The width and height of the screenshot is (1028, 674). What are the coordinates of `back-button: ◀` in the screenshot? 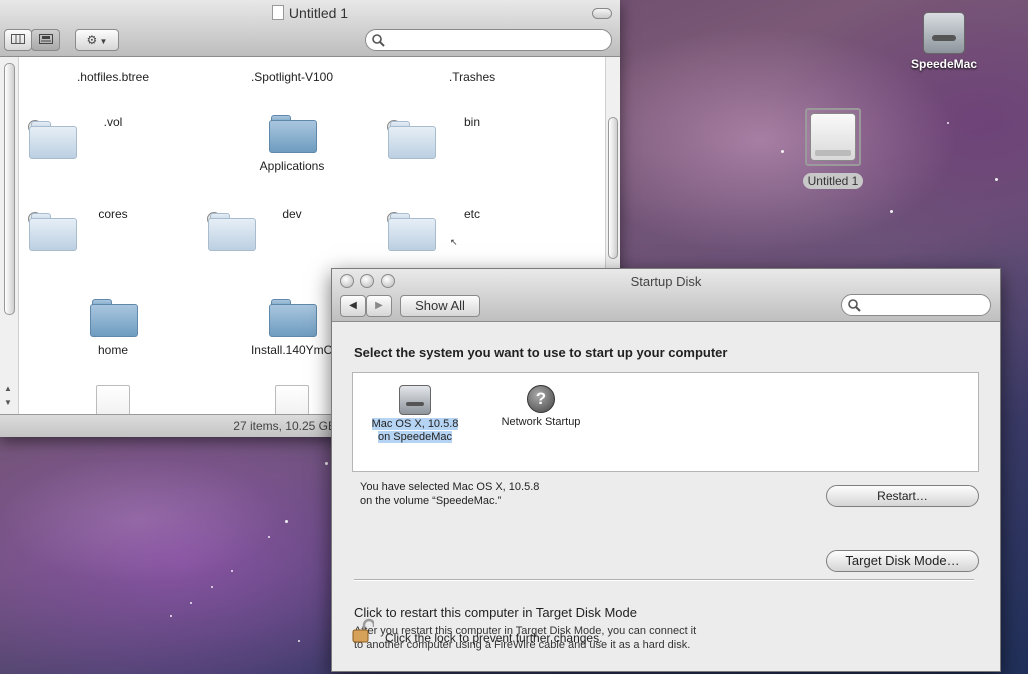 It's located at (353, 306).